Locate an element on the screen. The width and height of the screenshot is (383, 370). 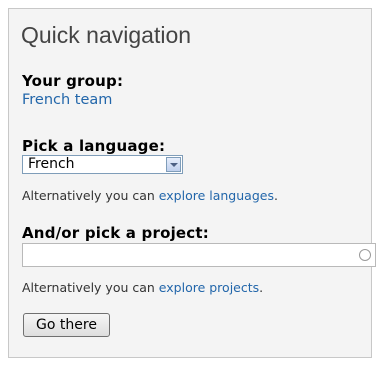
loading-indicator-icon is located at coordinates (365, 255).